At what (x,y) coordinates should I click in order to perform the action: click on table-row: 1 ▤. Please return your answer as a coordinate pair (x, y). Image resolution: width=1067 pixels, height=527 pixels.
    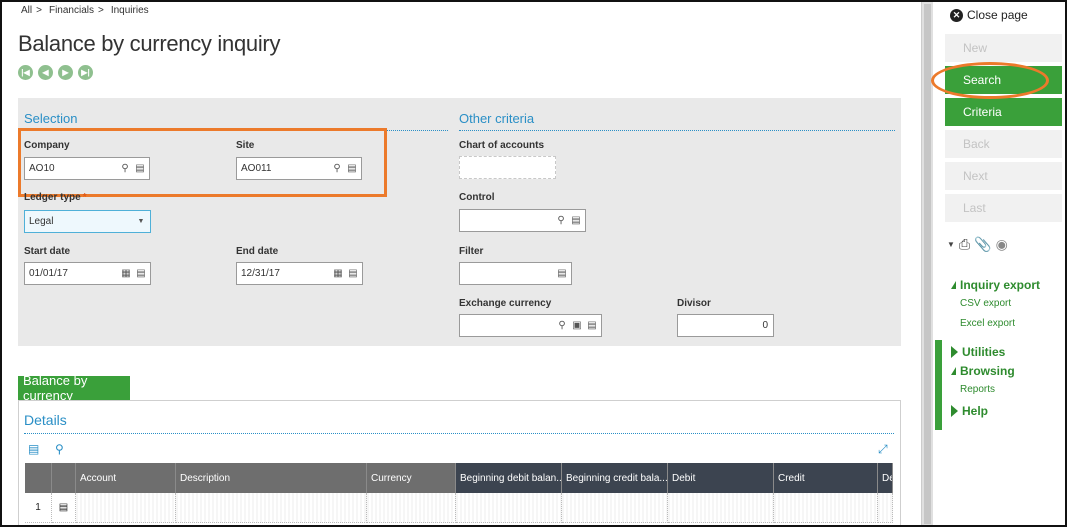
    Looking at the image, I should click on (459, 508).